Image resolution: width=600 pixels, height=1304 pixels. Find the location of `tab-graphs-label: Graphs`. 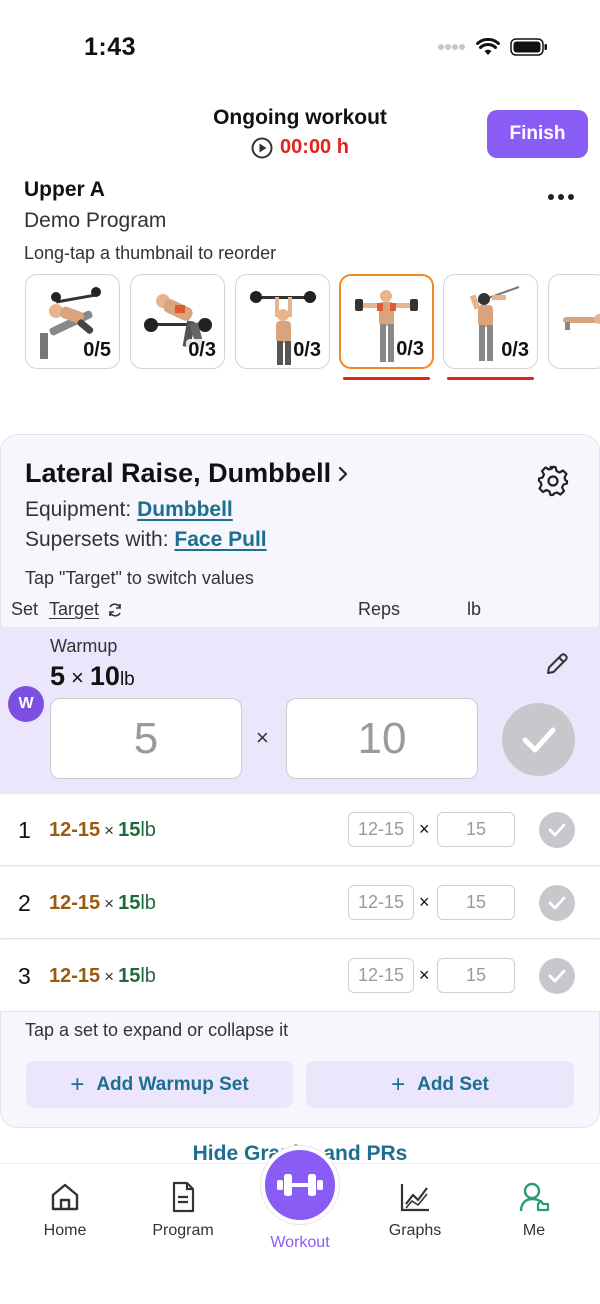

tab-graphs-label: Graphs is located at coordinates (415, 1230).